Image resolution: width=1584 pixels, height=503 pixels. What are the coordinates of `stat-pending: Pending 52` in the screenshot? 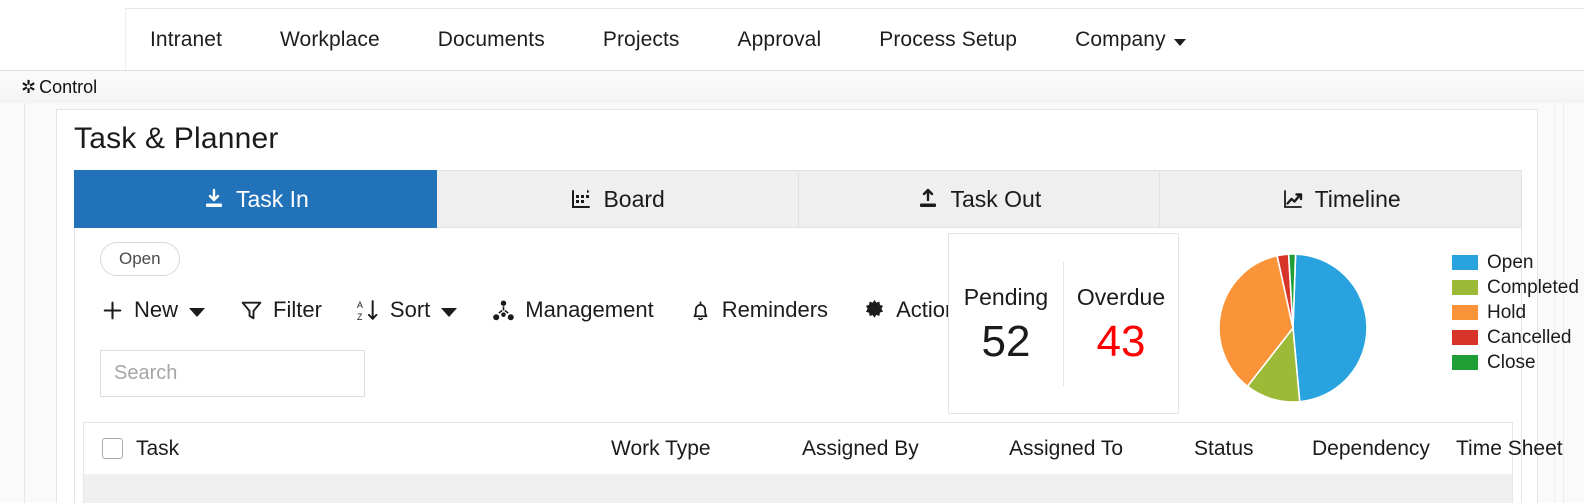 It's located at (1006, 324).